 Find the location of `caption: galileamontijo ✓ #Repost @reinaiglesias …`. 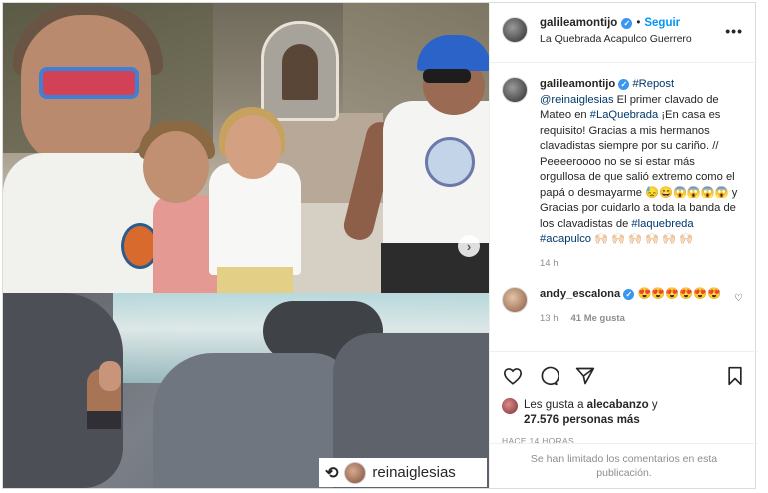

caption: galileamontijo ✓ #Repost @reinaiglesias … is located at coordinates (623, 174).